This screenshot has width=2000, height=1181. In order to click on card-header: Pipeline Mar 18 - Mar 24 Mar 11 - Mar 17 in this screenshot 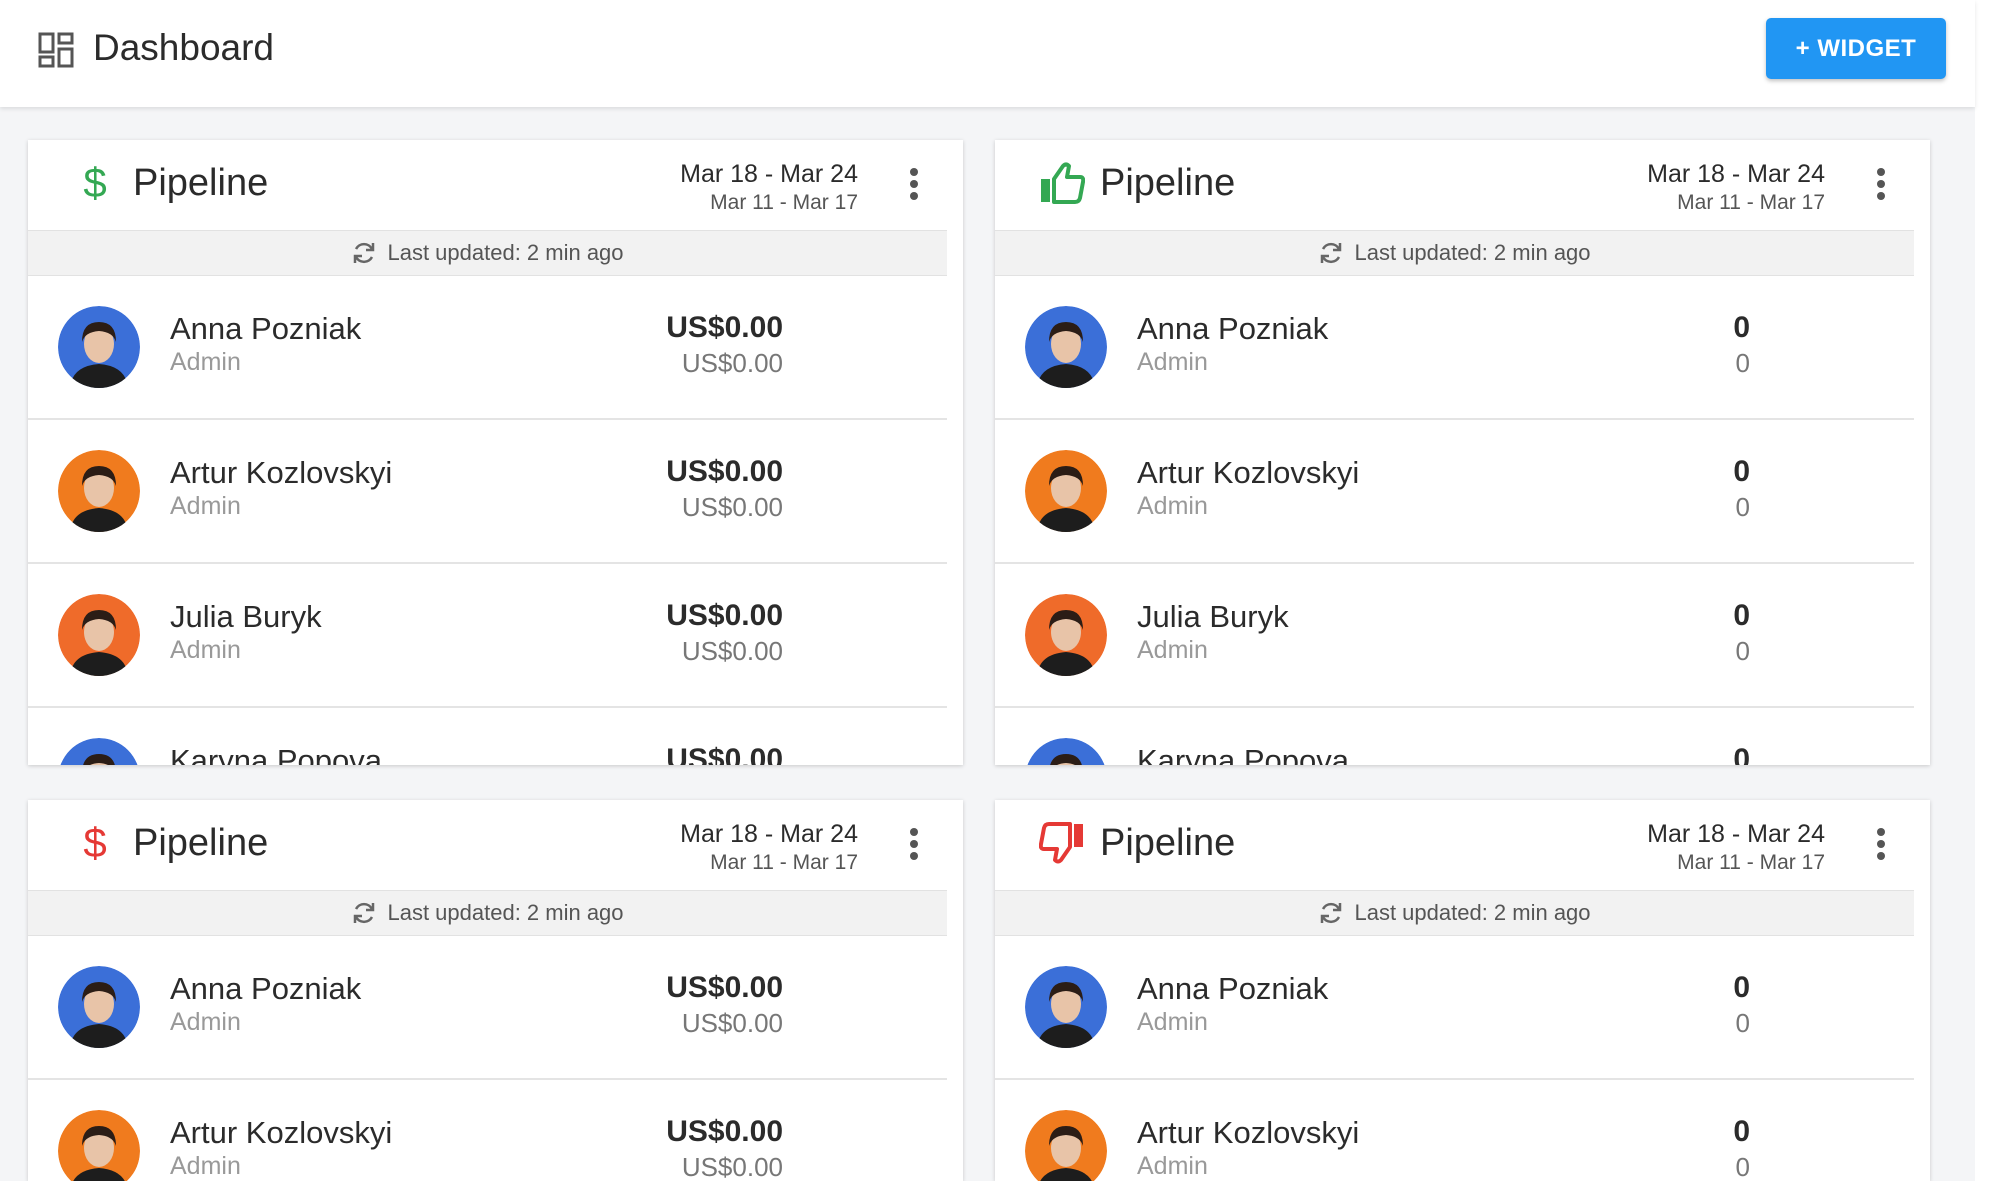, I will do `click(1462, 185)`.